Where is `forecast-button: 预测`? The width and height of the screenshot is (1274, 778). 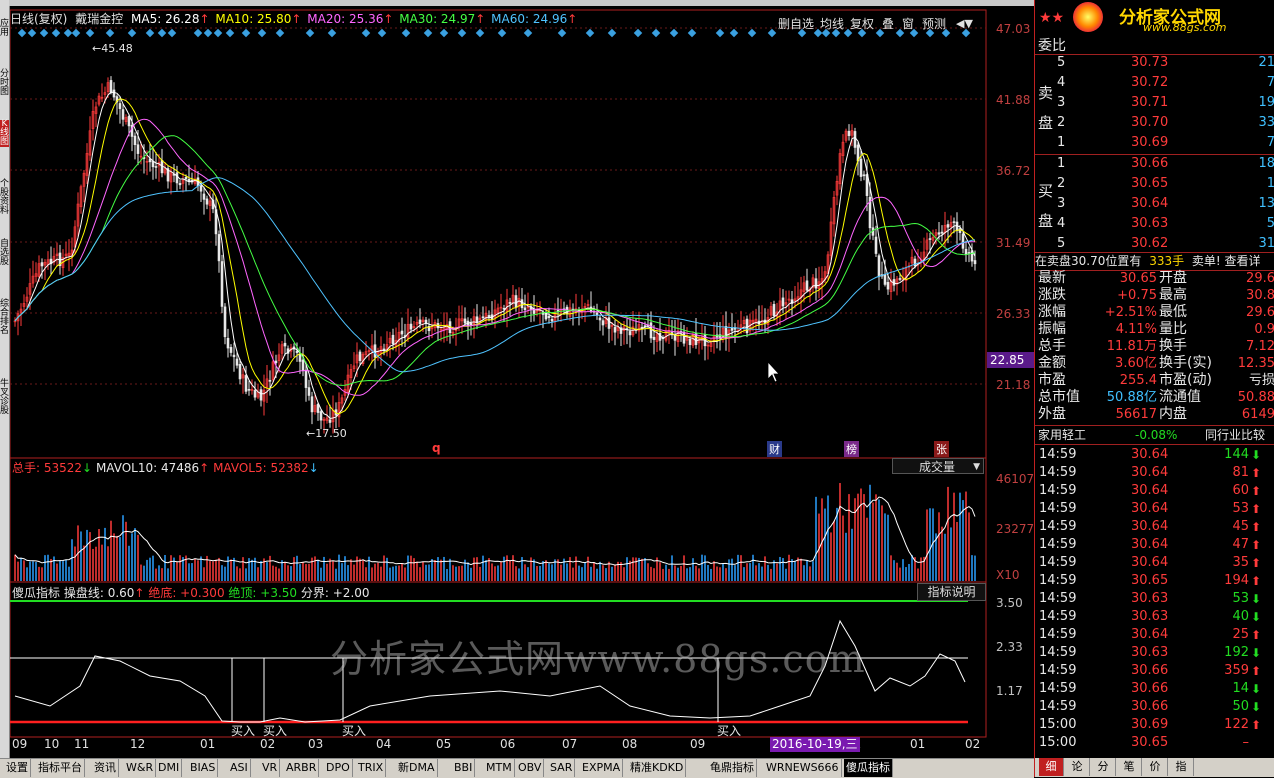 forecast-button: 预测 is located at coordinates (934, 24).